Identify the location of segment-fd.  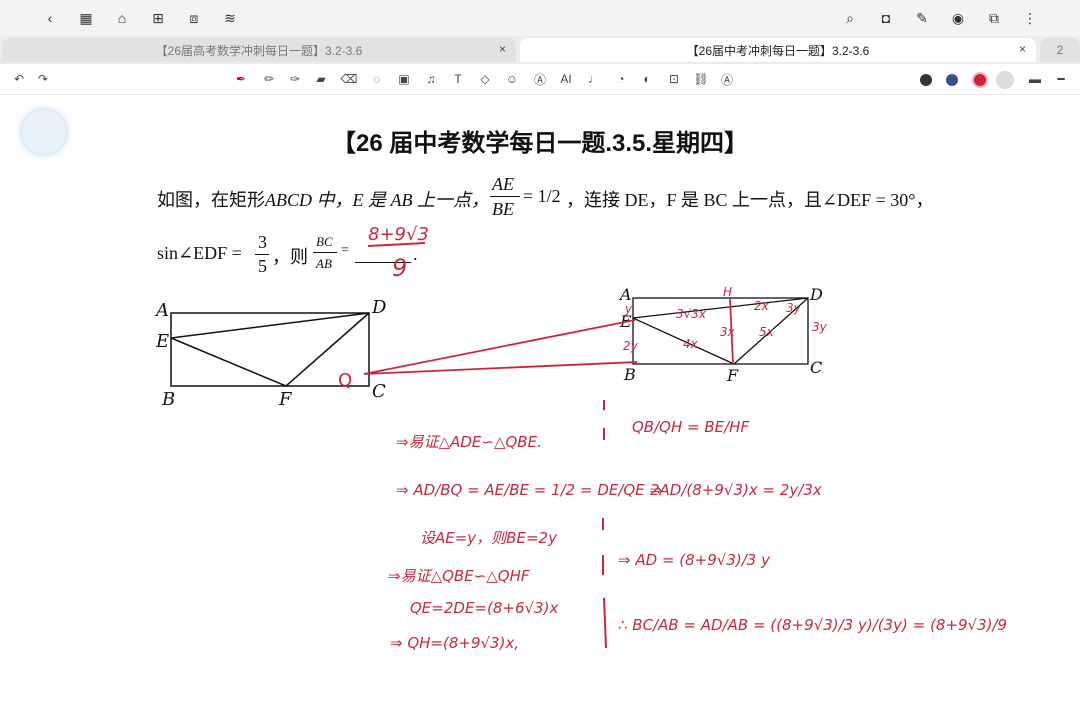
(327, 349).